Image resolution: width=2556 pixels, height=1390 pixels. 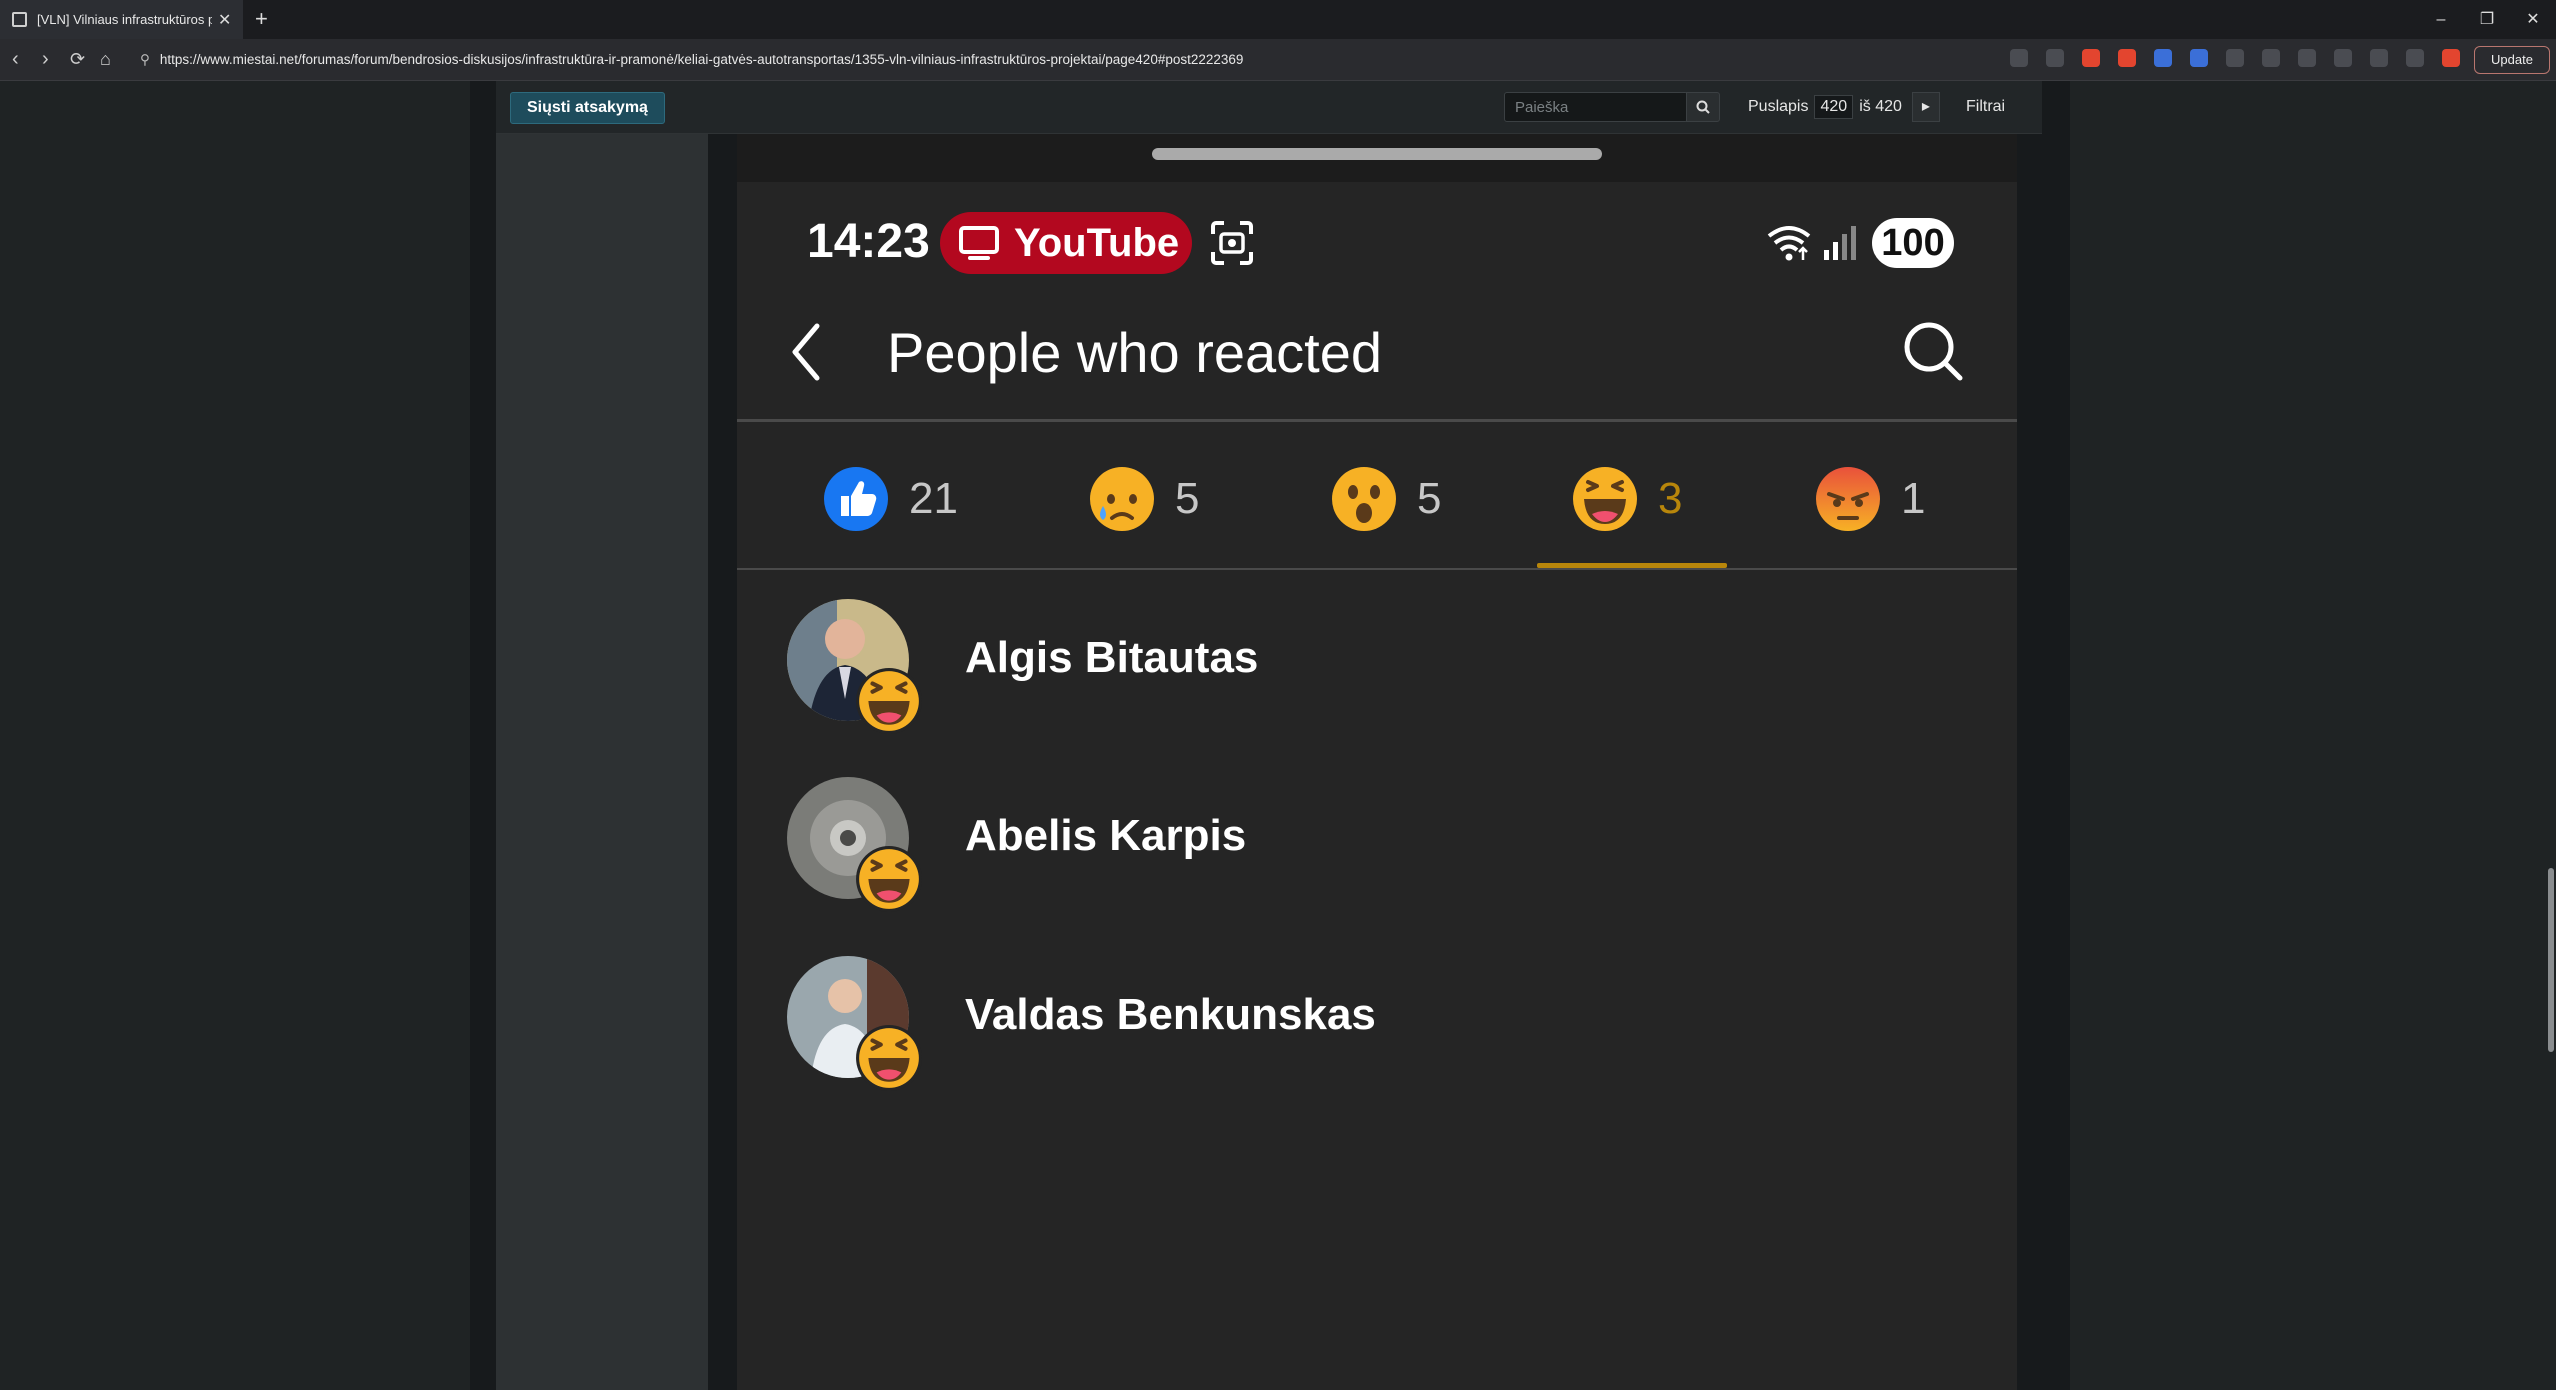 I want to click on extension-icons, so click(x=2235, y=58).